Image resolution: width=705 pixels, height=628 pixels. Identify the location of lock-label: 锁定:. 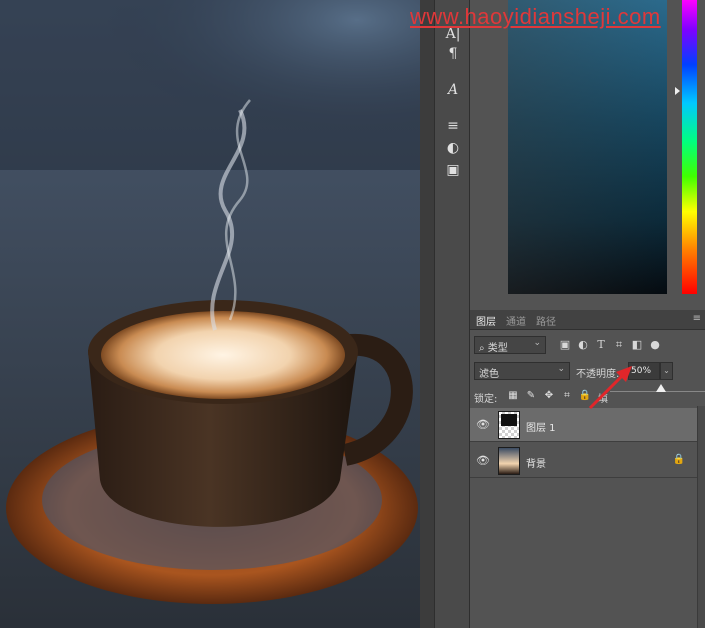
(486, 399).